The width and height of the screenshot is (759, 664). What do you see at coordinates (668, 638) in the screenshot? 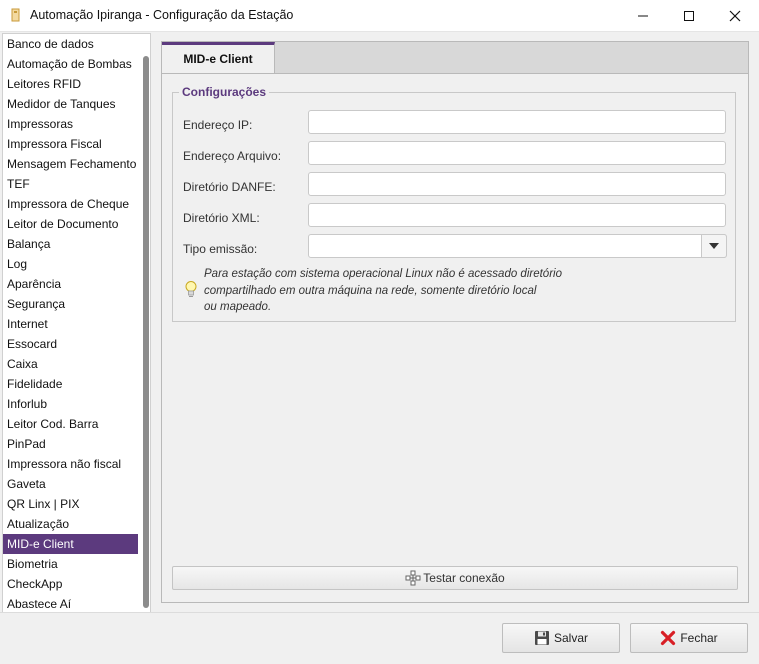
I see `red-x-icon` at bounding box center [668, 638].